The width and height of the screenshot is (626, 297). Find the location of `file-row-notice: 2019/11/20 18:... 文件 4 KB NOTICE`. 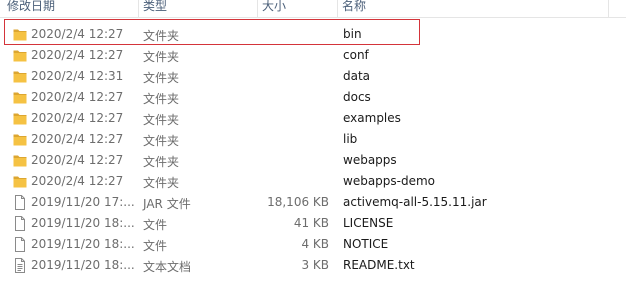

file-row-notice: 2019/11/20 18:... 文件 4 KB NOTICE is located at coordinates (313, 244).